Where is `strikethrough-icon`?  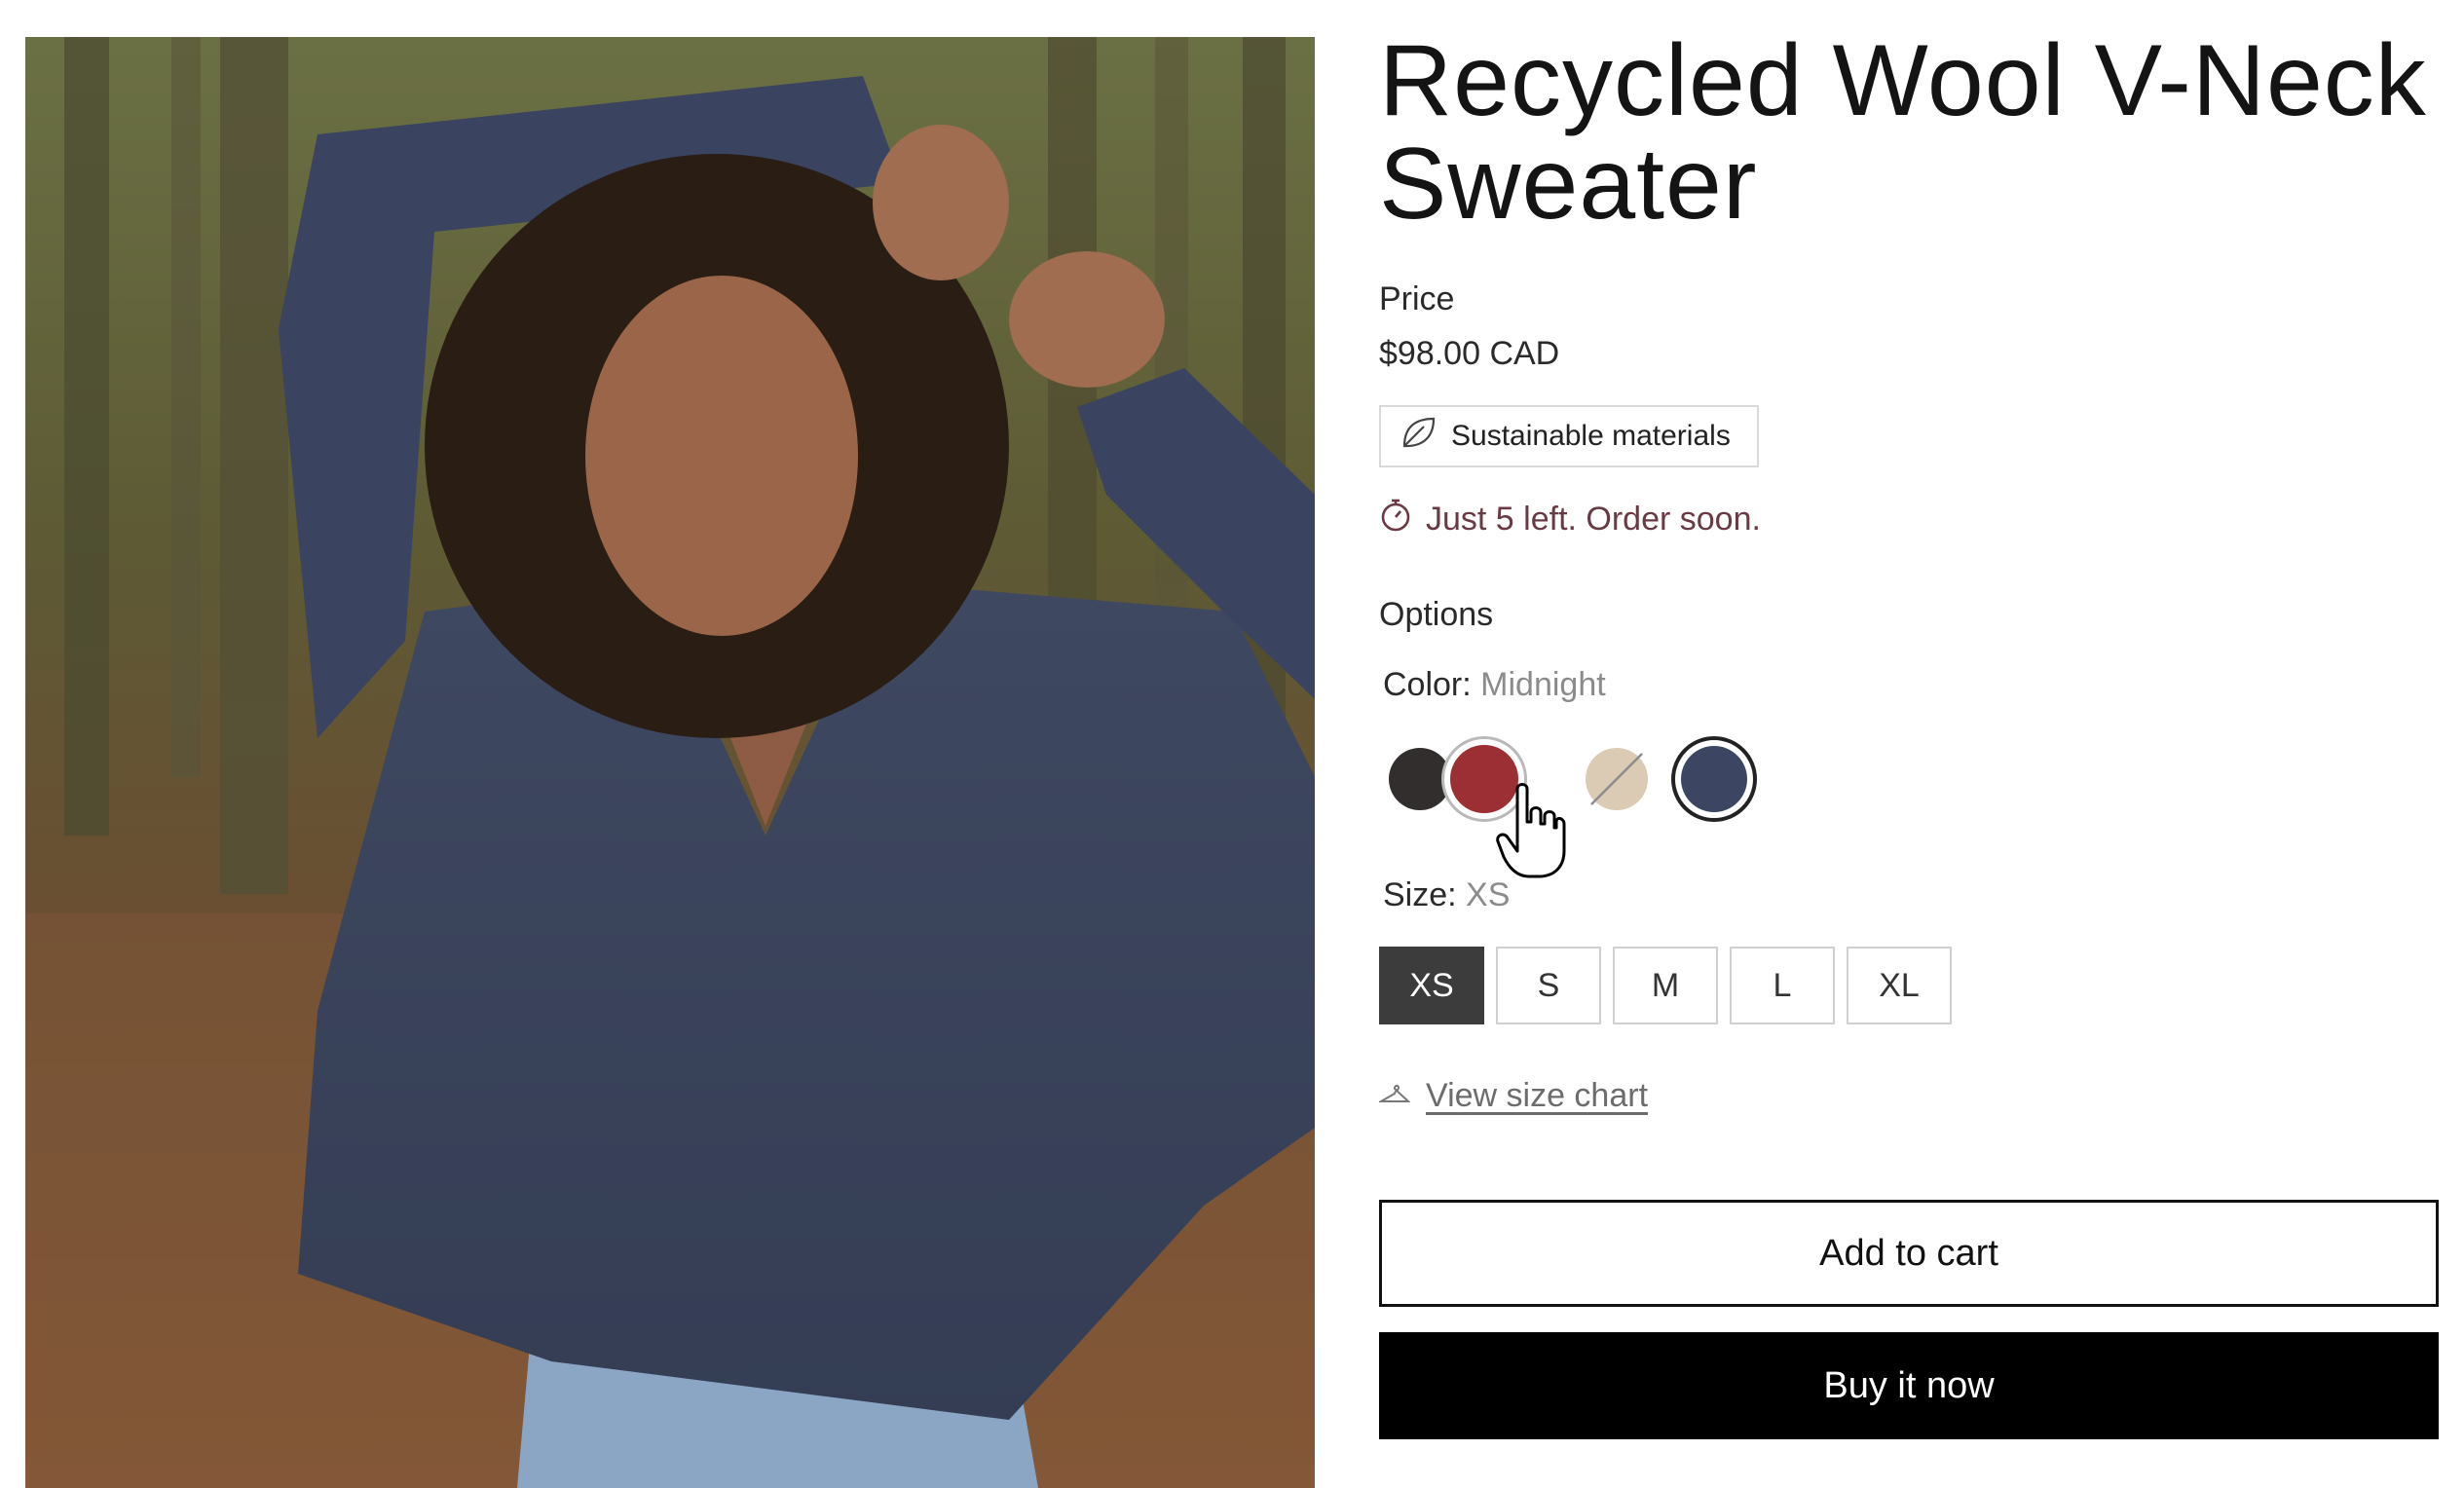
strikethrough-icon is located at coordinates (1616, 779).